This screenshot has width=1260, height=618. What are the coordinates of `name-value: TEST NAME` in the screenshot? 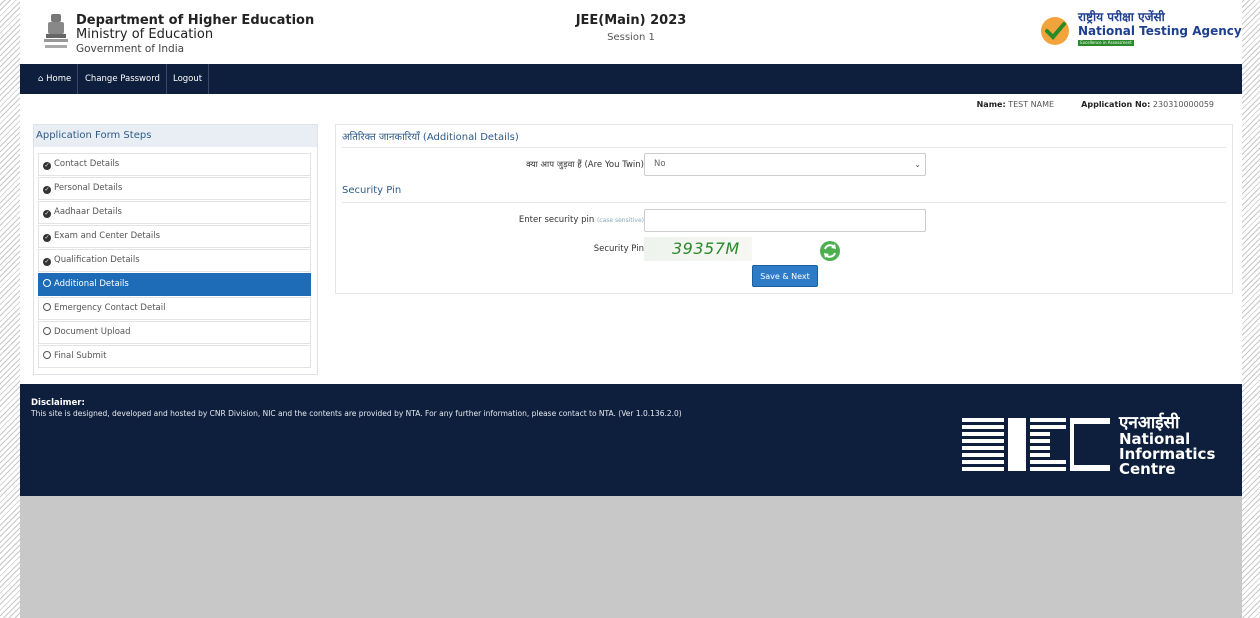 It's located at (1031, 104).